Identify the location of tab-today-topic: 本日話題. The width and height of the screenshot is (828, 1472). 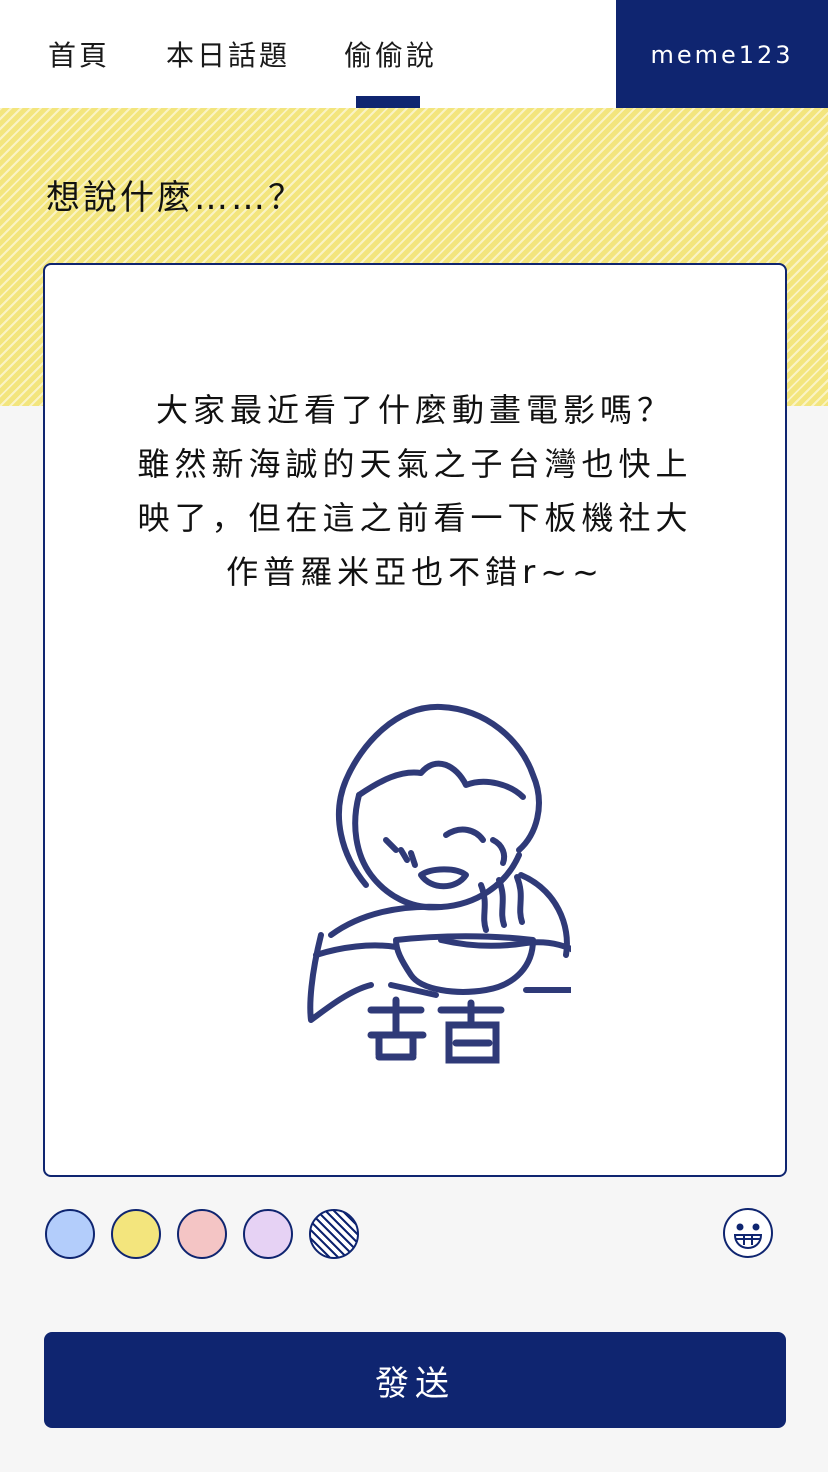
(228, 54).